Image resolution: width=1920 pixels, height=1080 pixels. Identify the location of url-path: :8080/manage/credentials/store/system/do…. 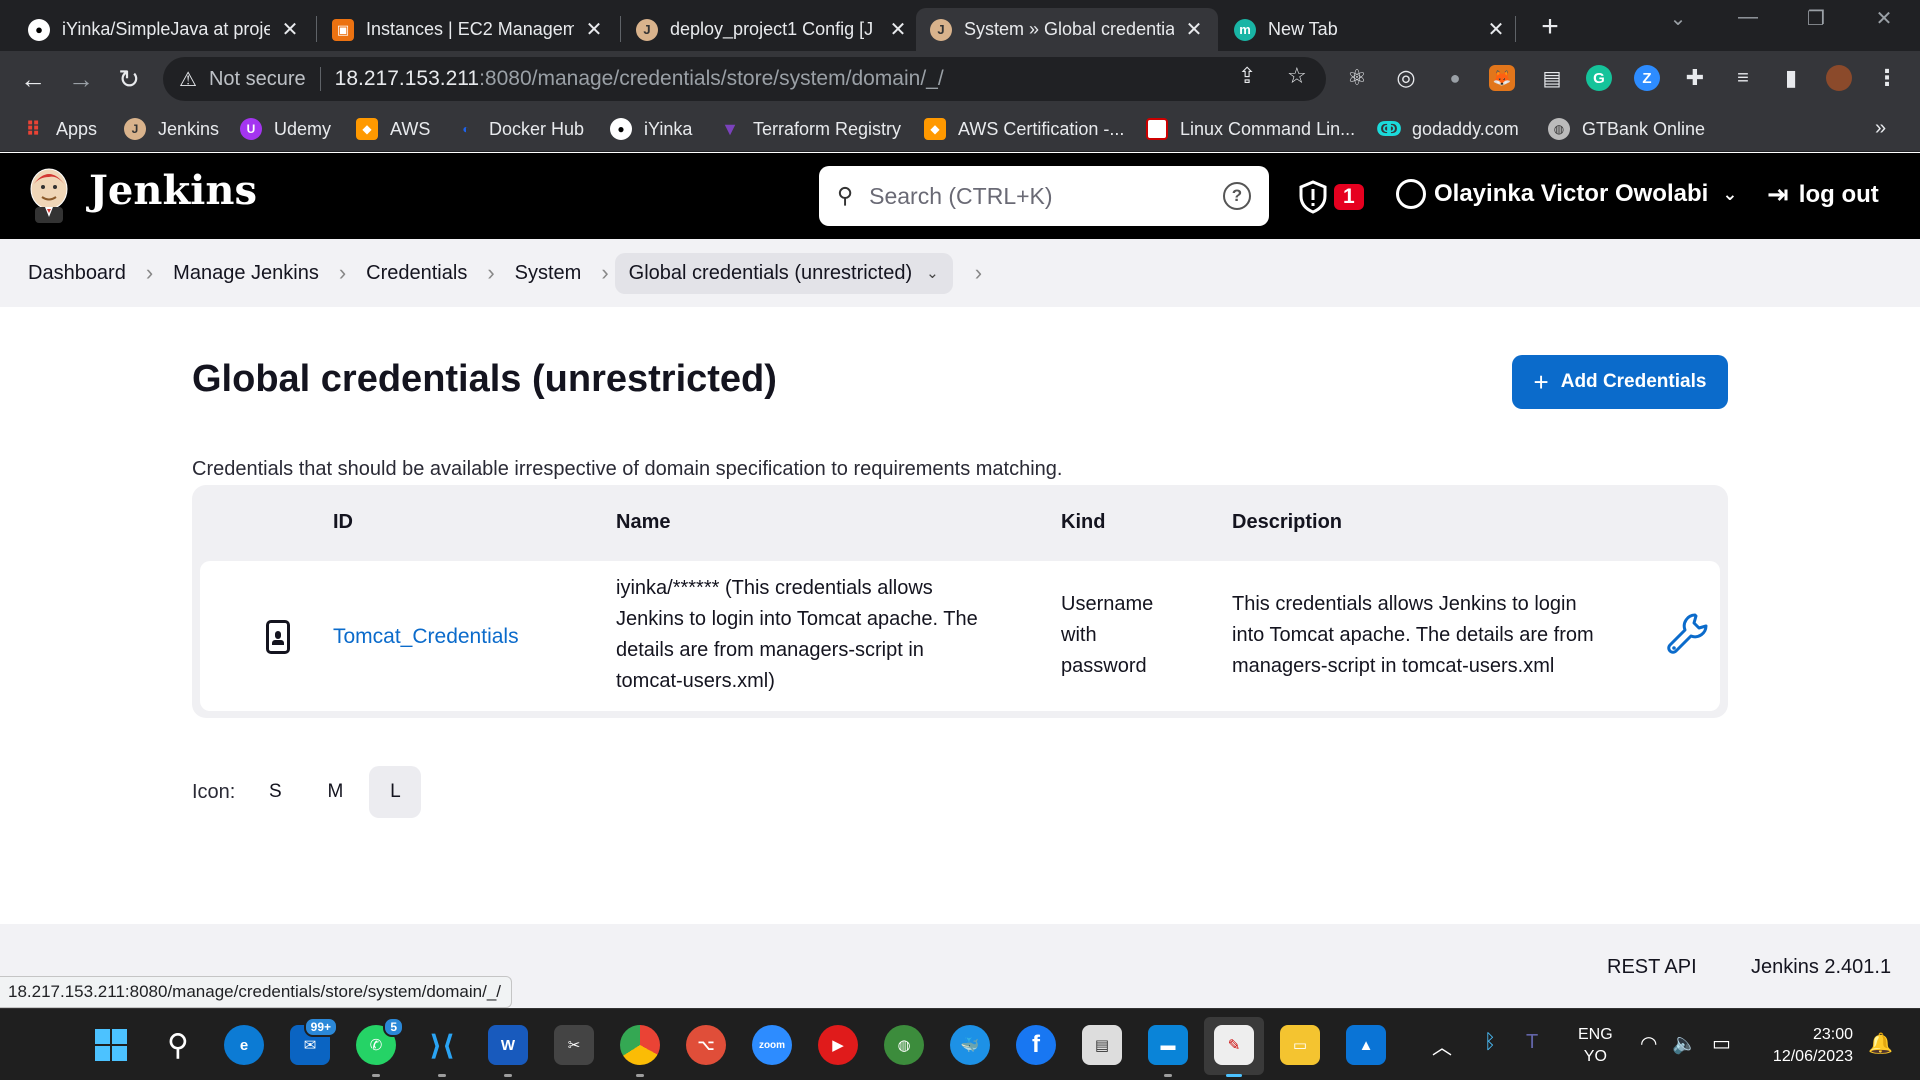
(711, 79).